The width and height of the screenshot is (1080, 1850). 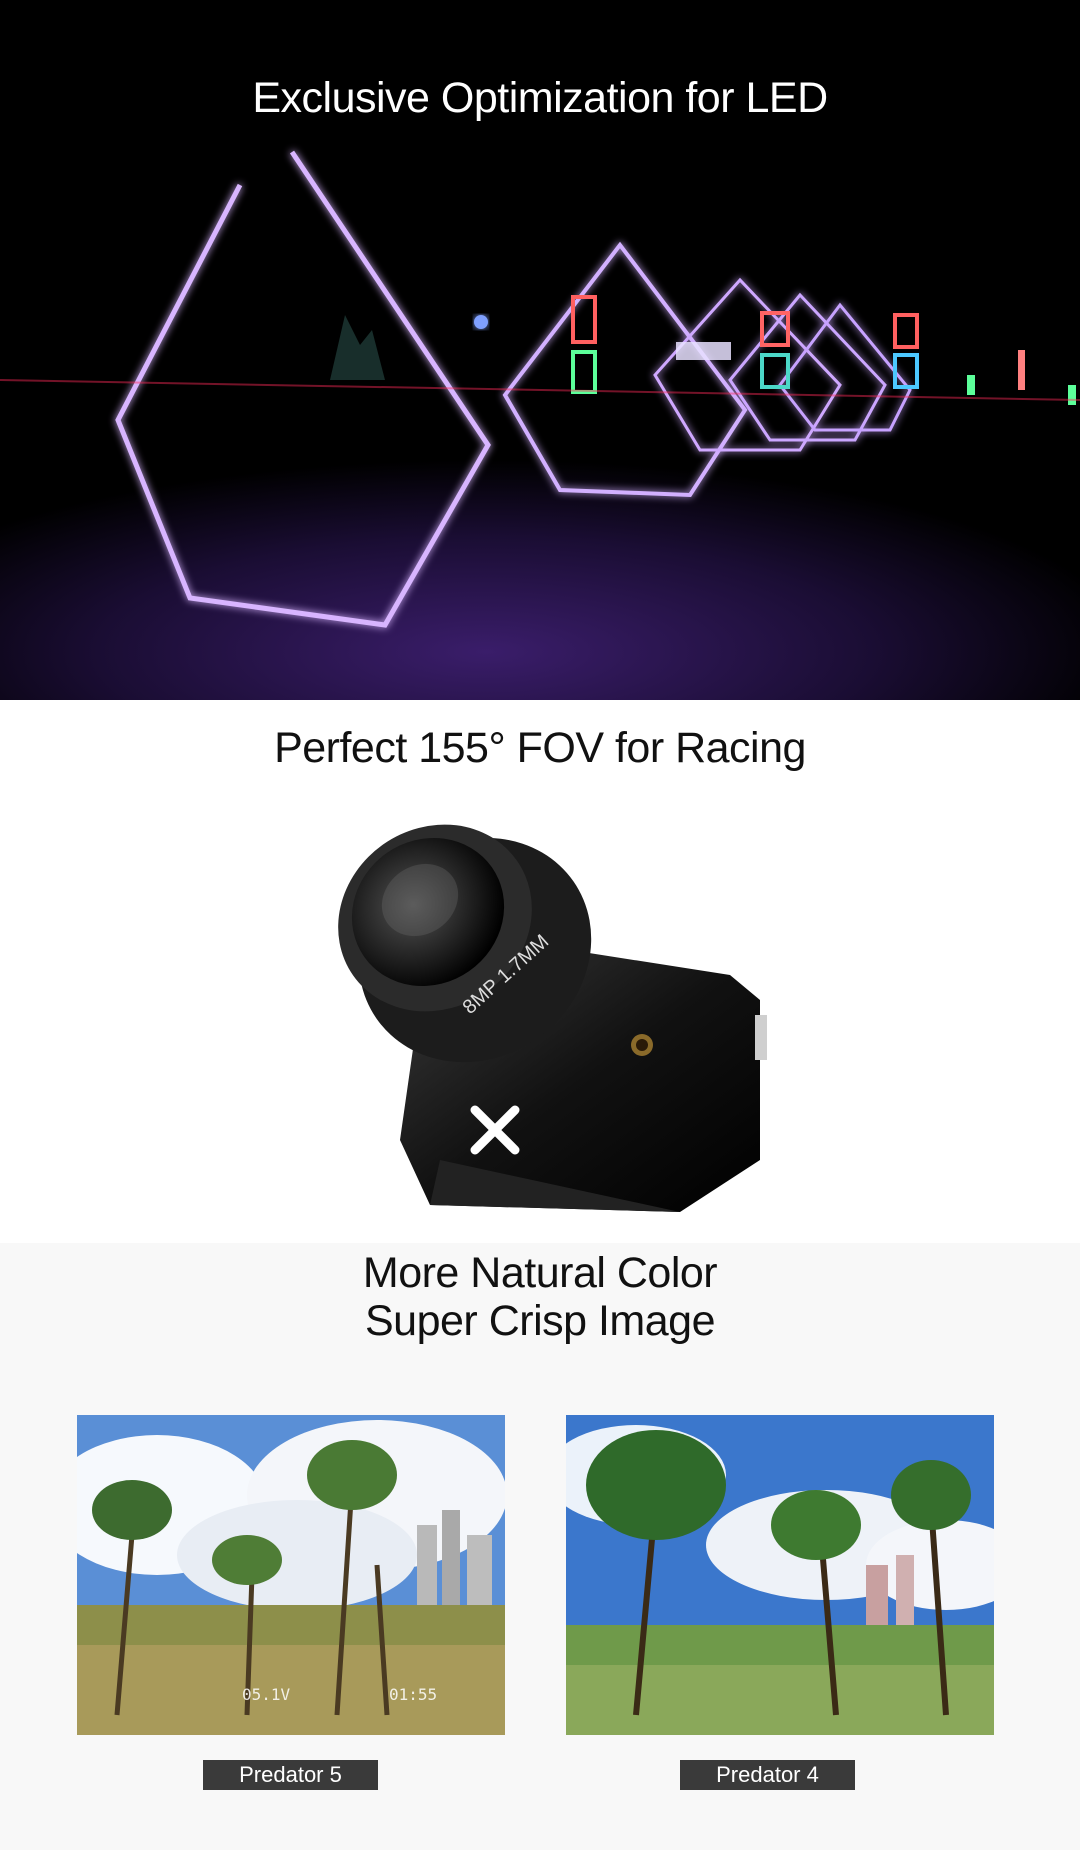 I want to click on camera-product-image: 8MP 1.7MM, so click(x=552, y=1018).